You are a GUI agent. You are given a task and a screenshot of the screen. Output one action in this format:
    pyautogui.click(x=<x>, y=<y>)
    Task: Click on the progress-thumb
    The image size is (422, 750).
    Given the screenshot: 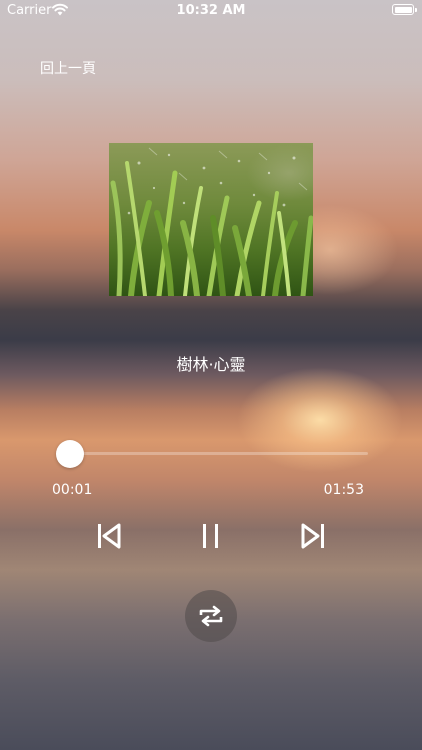 What is the action you would take?
    pyautogui.click(x=69, y=453)
    